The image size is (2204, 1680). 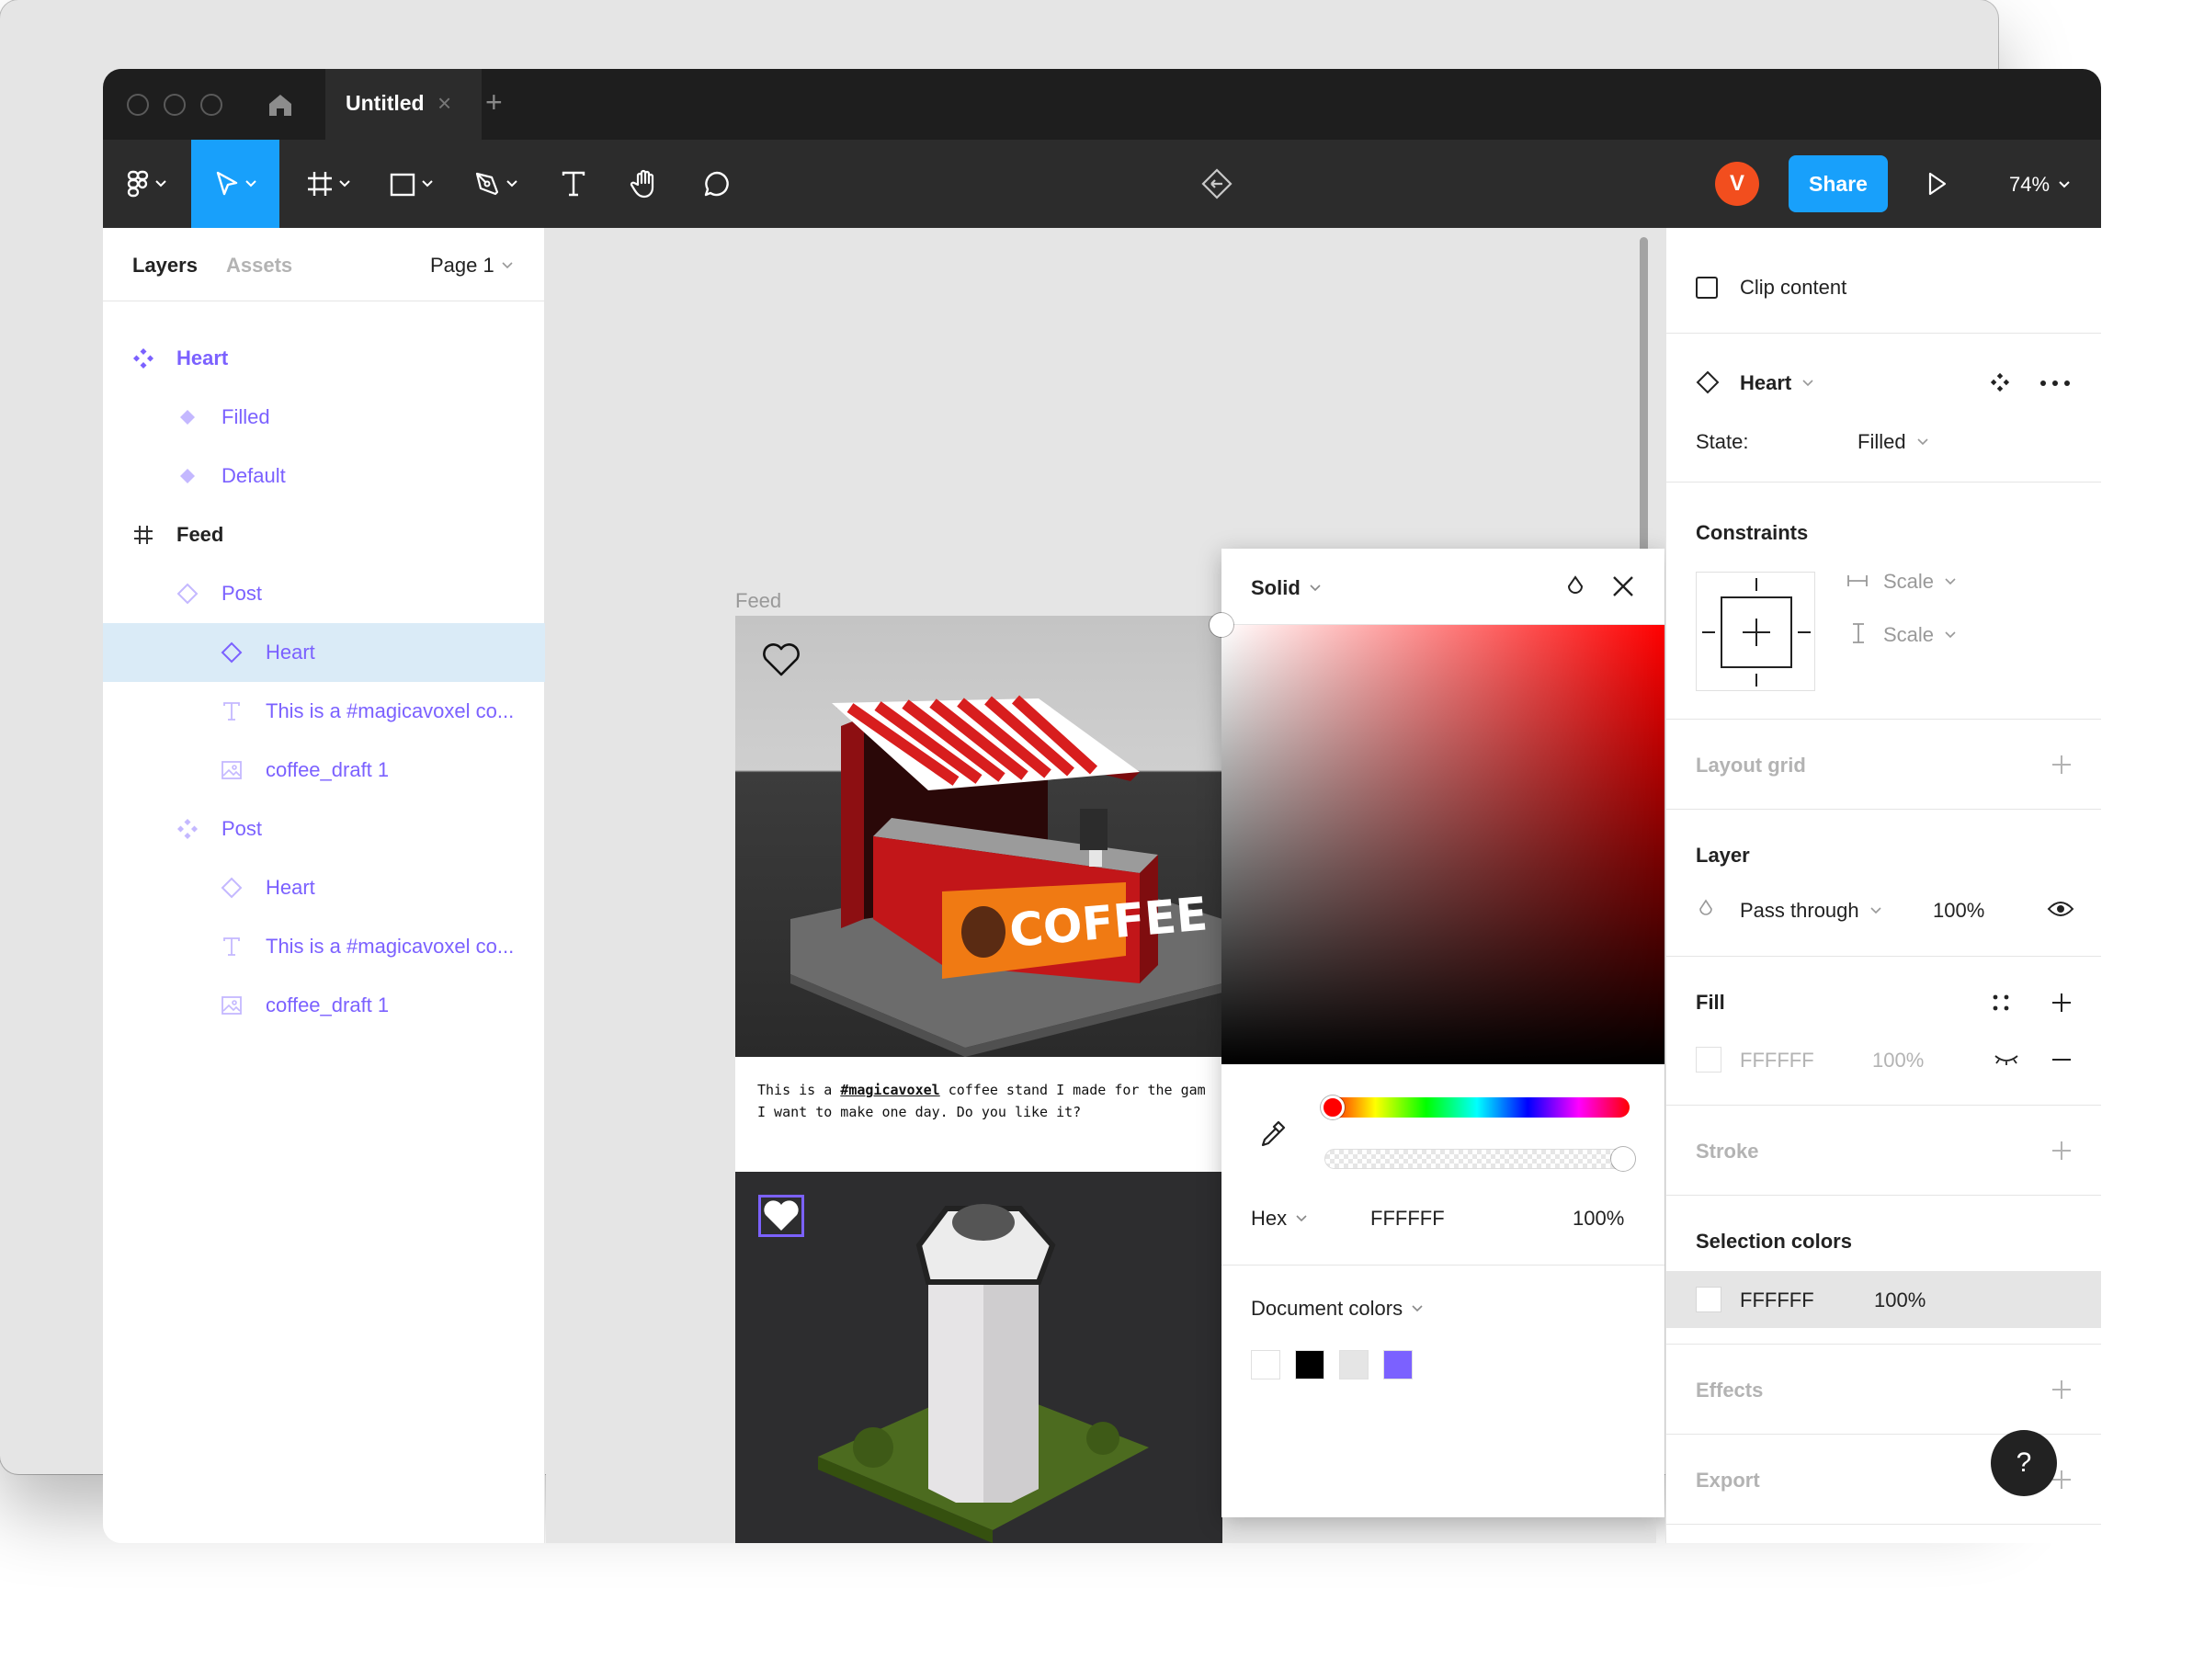 I want to click on clip-content-checkbox, so click(x=1707, y=288).